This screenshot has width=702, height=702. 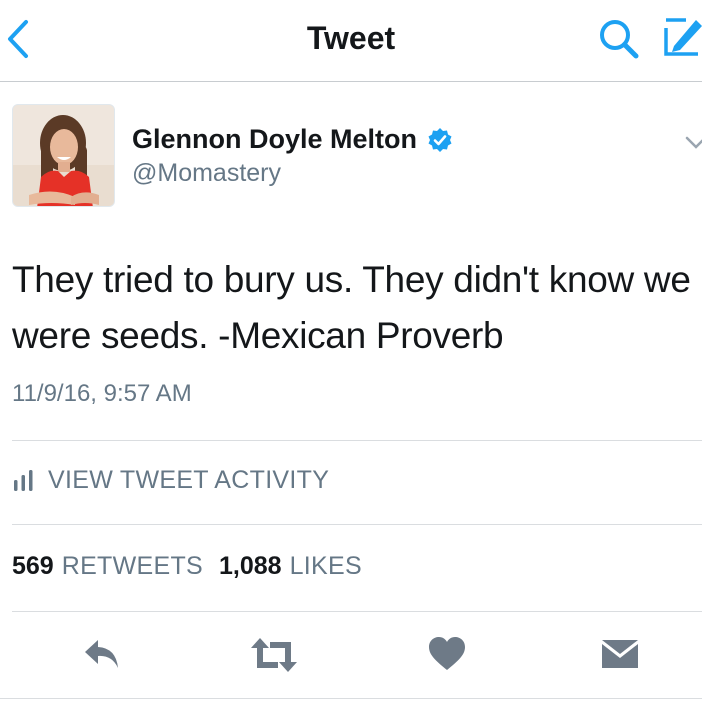 I want to click on avatar, so click(x=63, y=155).